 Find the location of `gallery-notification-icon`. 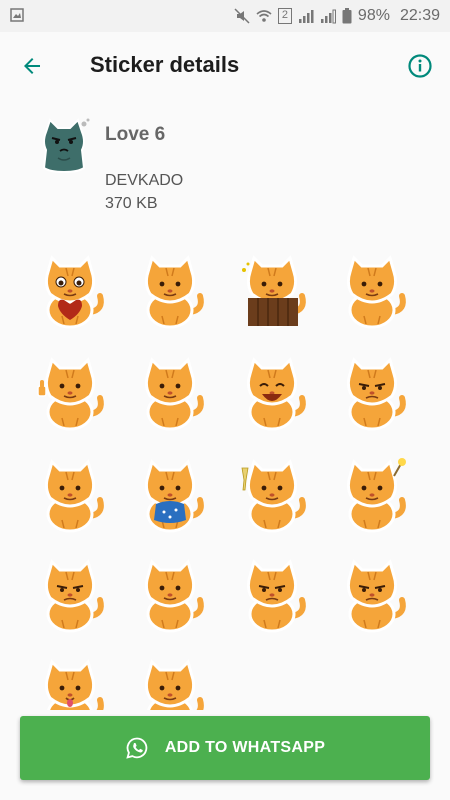

gallery-notification-icon is located at coordinates (17, 15).